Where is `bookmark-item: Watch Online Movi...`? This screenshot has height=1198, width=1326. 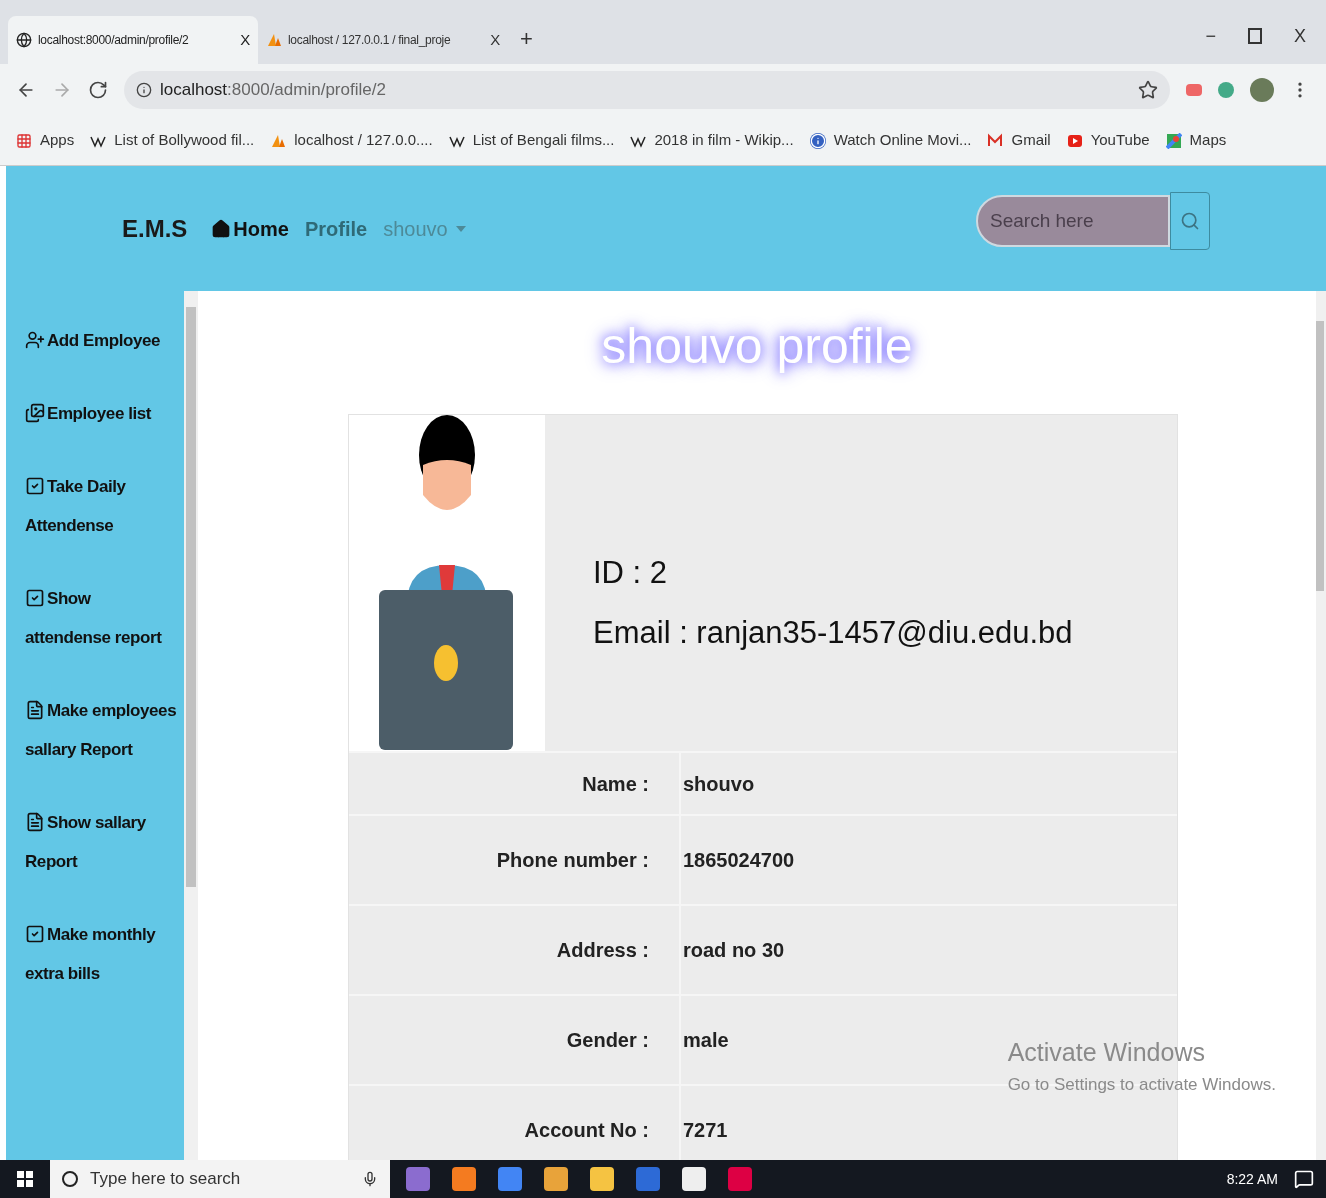
bookmark-item: Watch Online Movi... is located at coordinates (890, 140).